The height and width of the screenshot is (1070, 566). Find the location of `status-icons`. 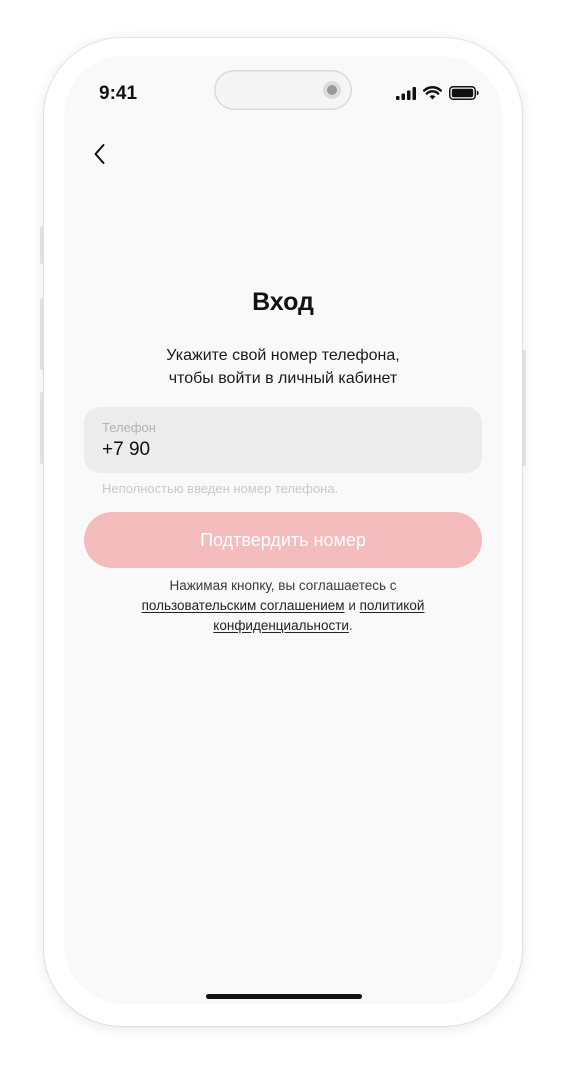

status-icons is located at coordinates (437, 93).